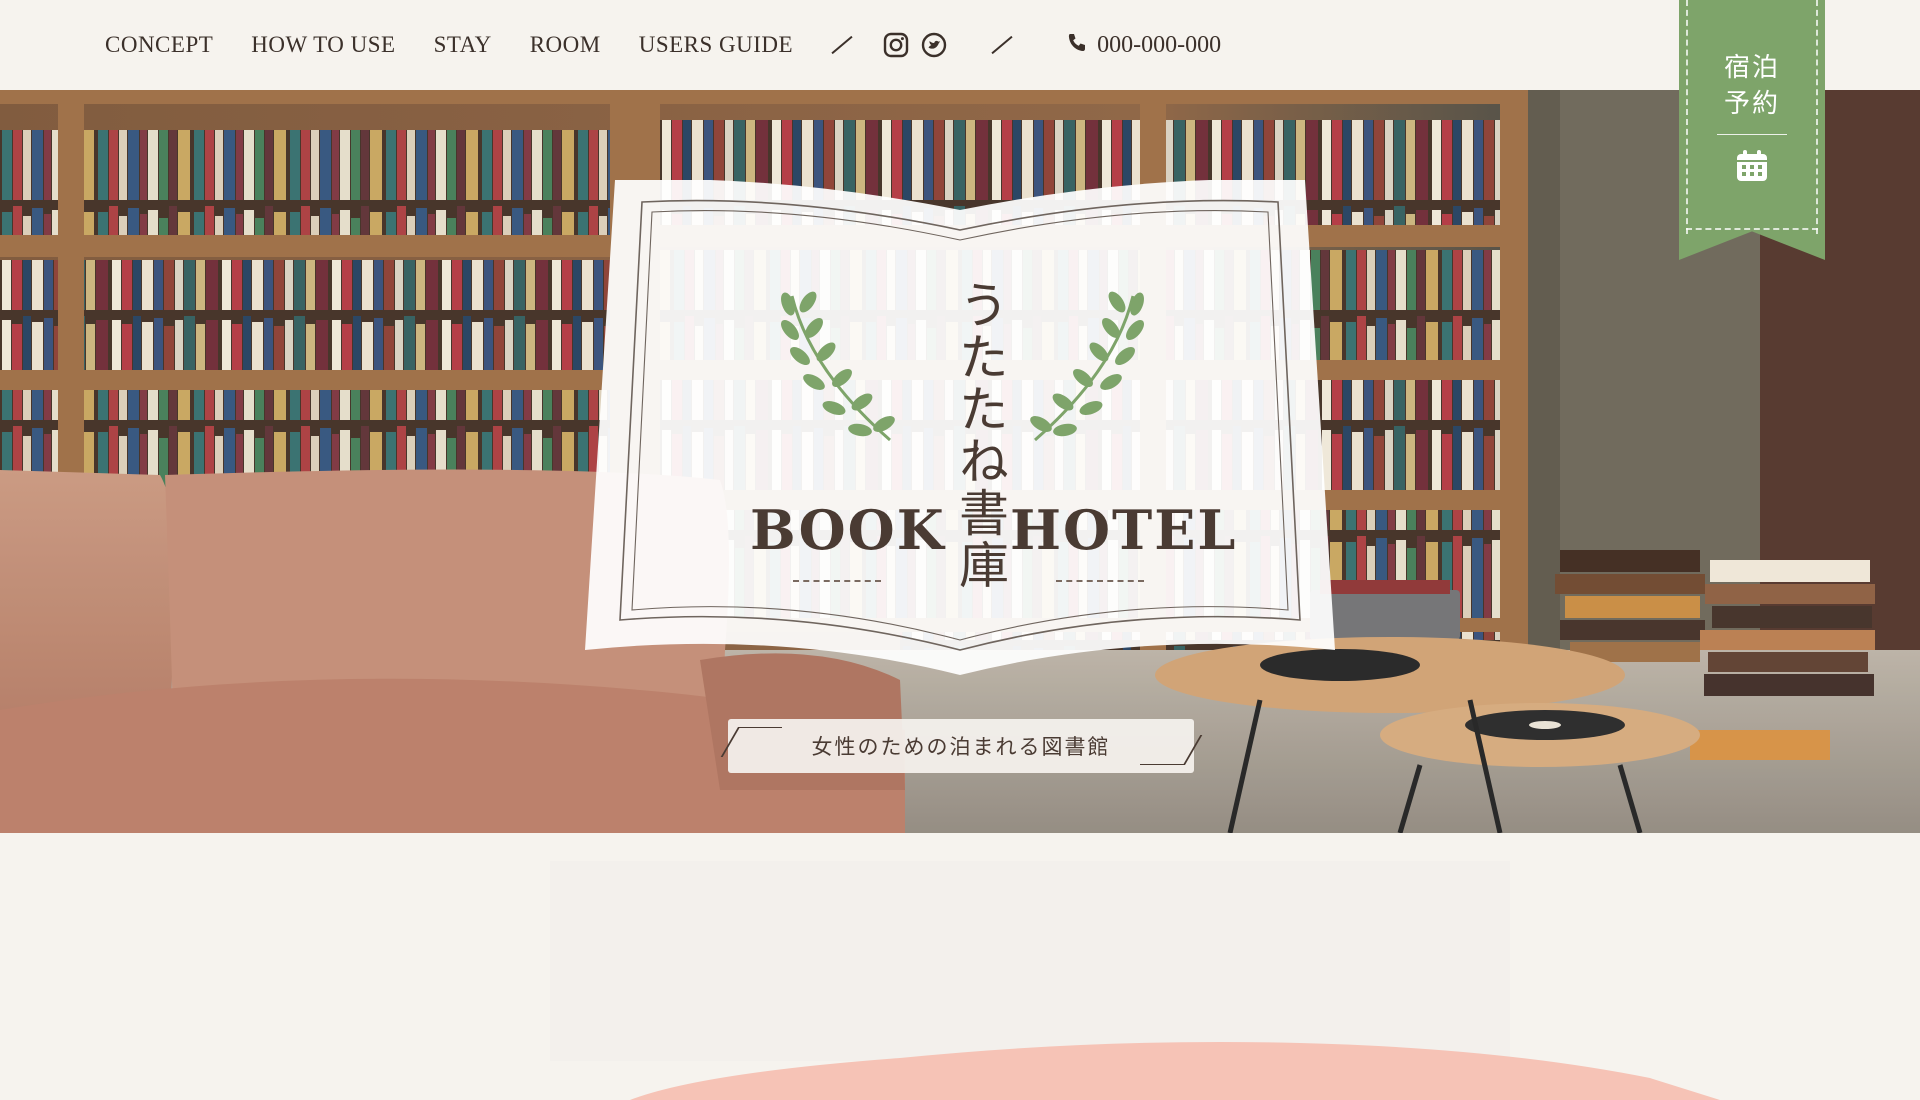  What do you see at coordinates (1752, 166) in the screenshot?
I see `calendar-icon` at bounding box center [1752, 166].